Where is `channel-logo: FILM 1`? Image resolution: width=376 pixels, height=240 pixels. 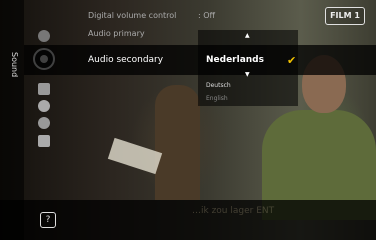
channel-logo: FILM 1 is located at coordinates (345, 16).